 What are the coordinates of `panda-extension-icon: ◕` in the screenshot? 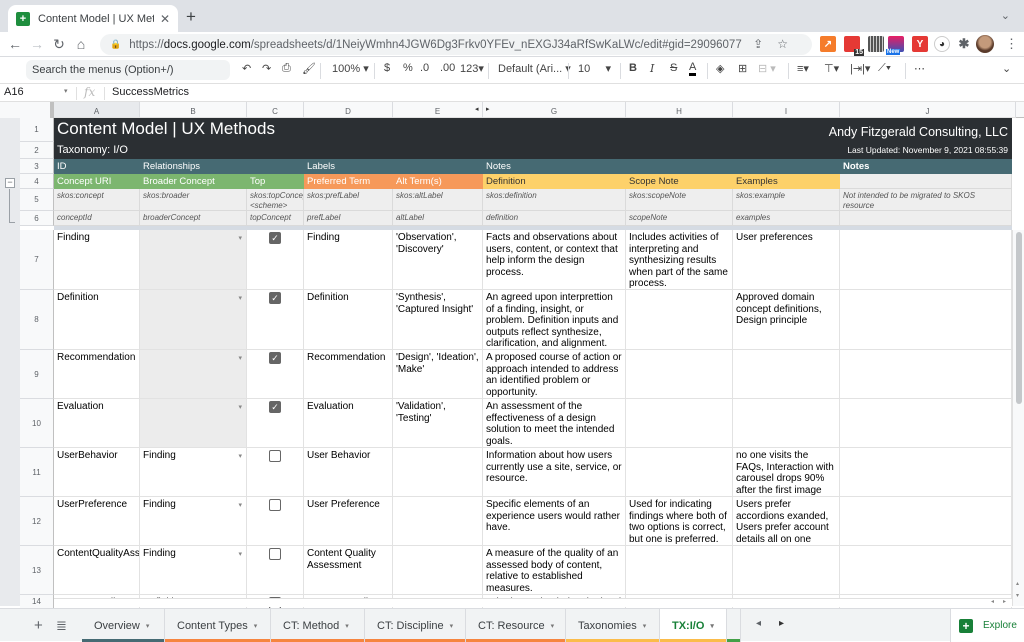 It's located at (942, 44).